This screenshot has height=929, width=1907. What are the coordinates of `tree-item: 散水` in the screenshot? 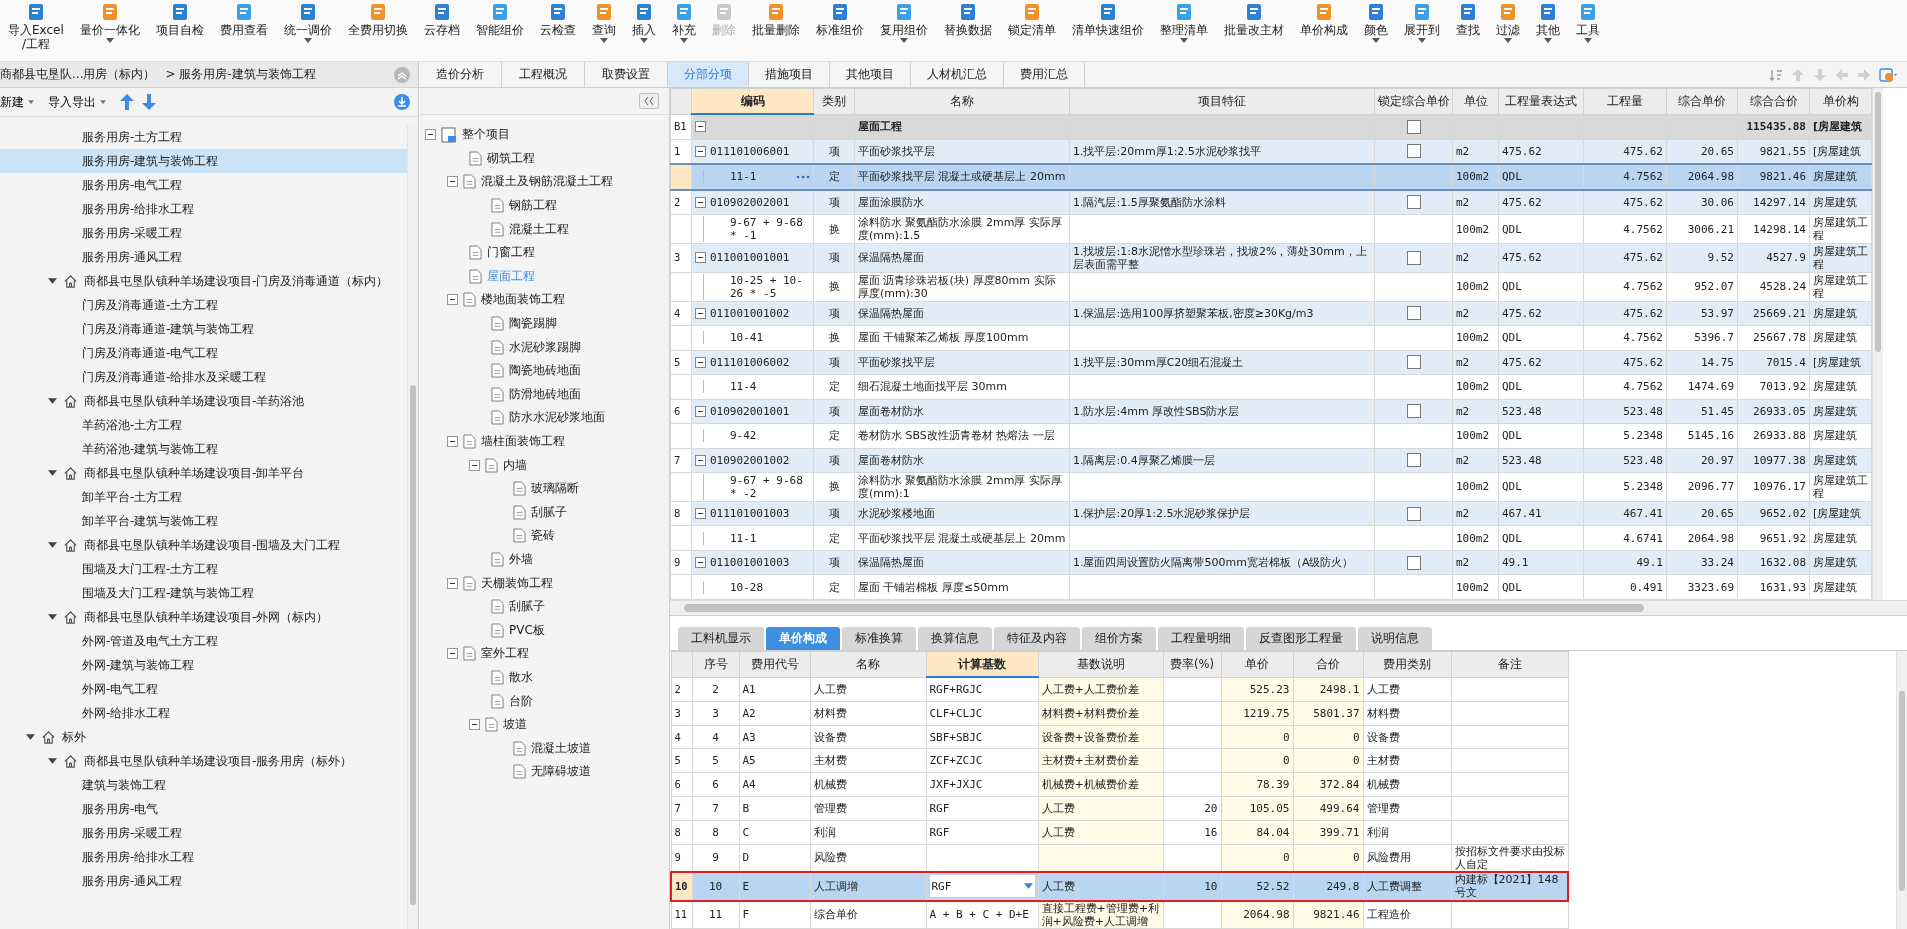 It's located at (544, 677).